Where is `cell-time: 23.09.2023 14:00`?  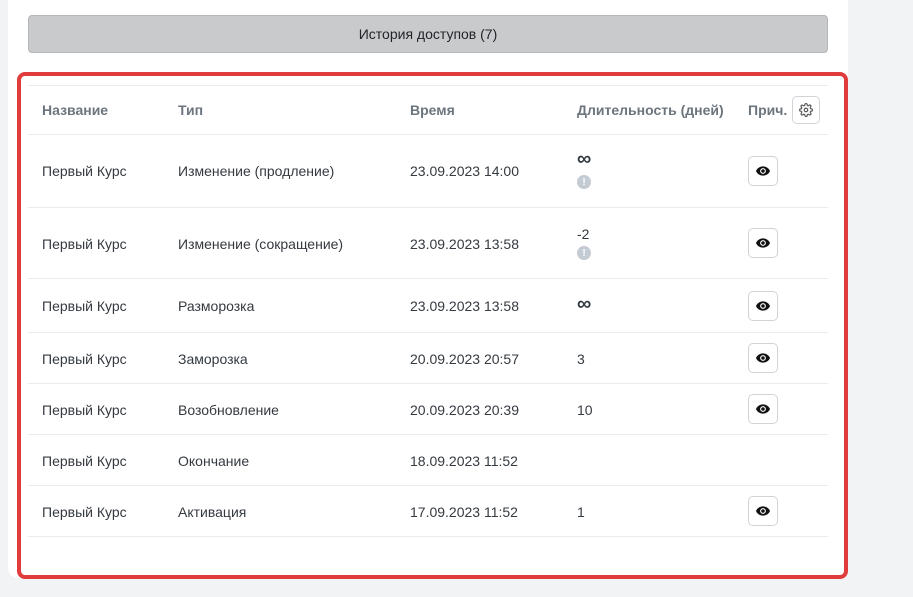 cell-time: 23.09.2023 14:00 is located at coordinates (464, 171).